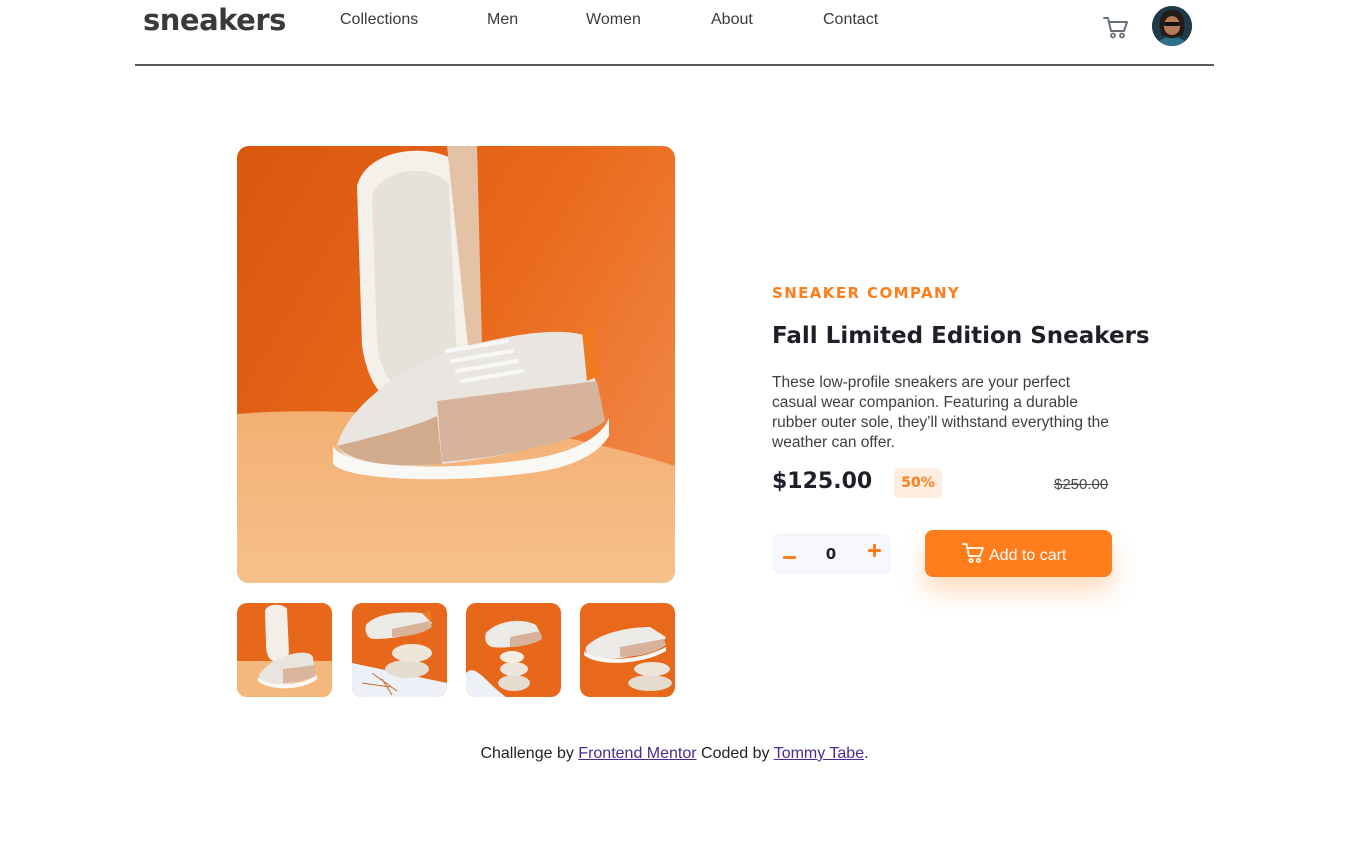  I want to click on product-title: Fall Limited Edition Sneakers, so click(961, 336).